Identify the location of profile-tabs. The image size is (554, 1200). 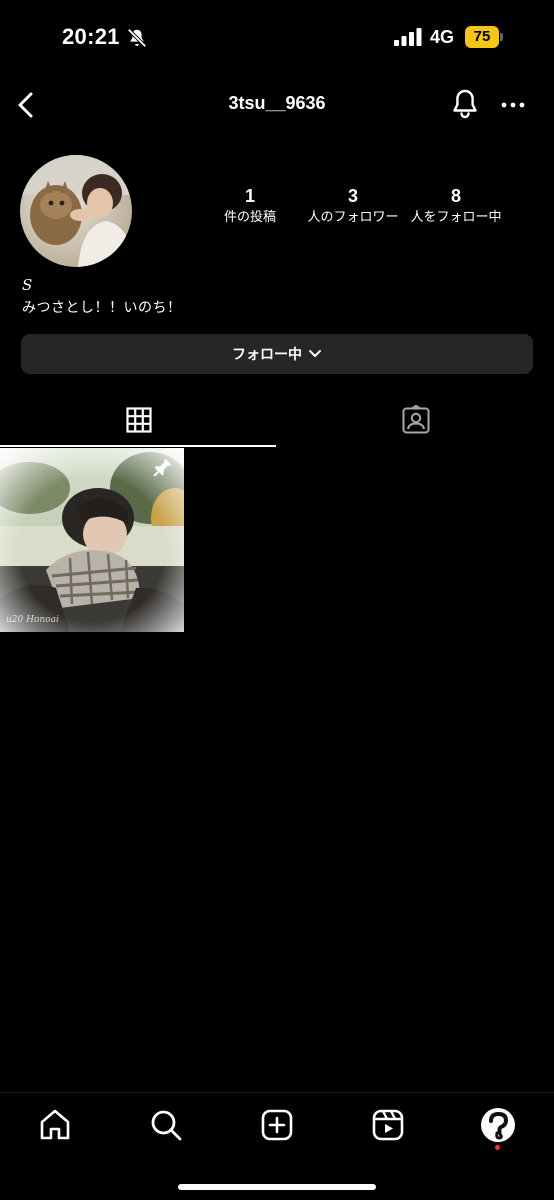
(277, 421).